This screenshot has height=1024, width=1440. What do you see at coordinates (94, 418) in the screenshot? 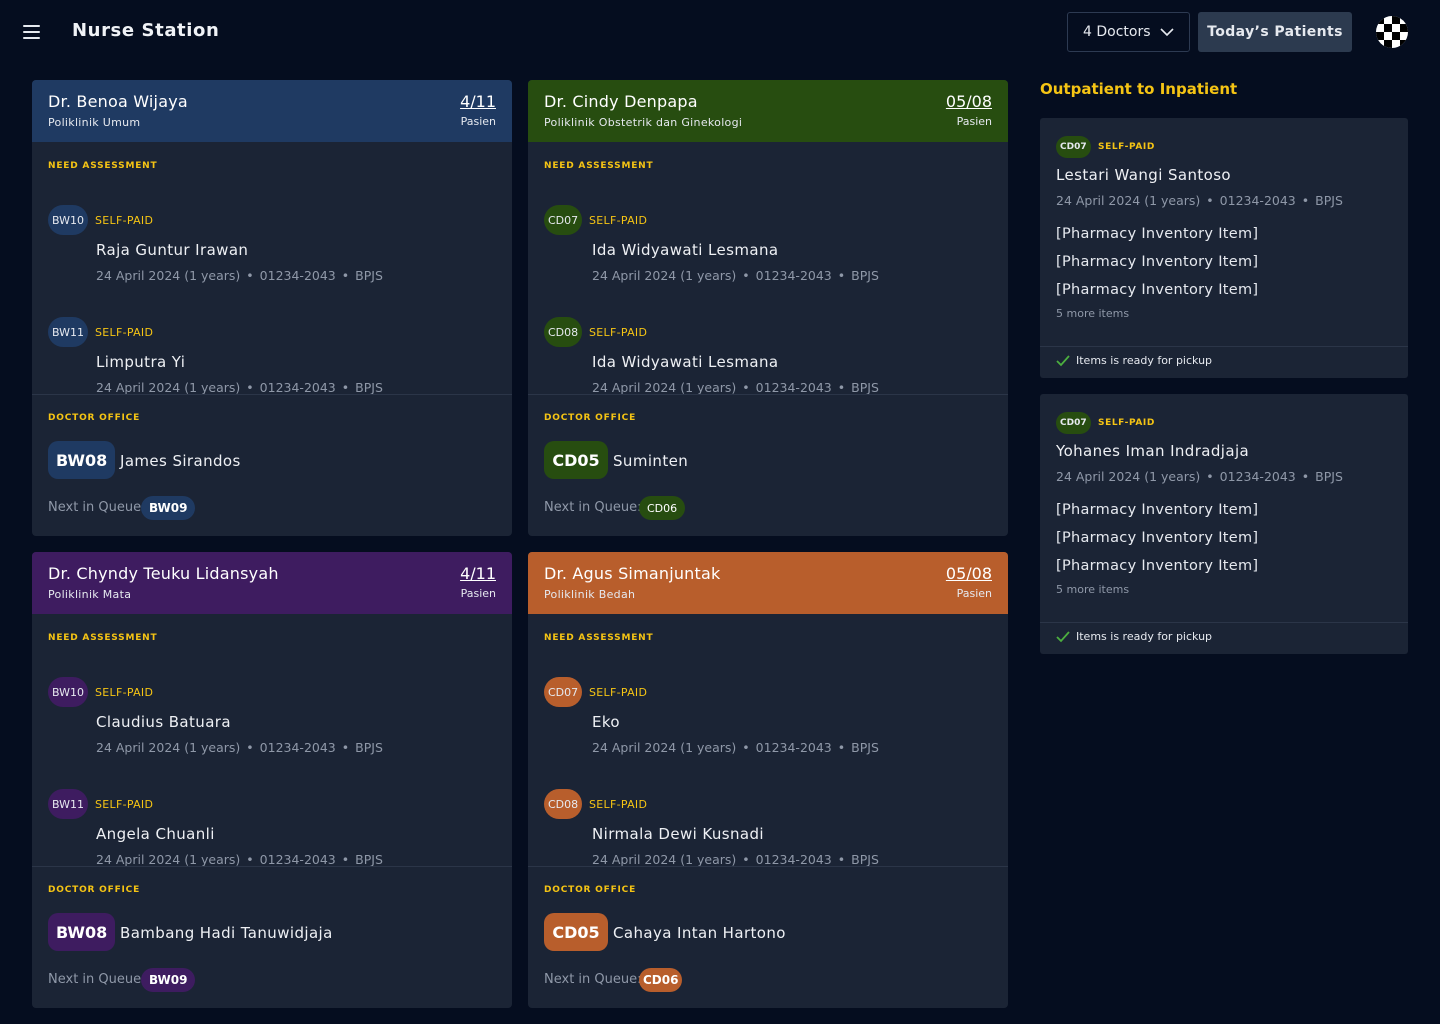
I see `doctor-office-label: DOCTOR OFFICE` at bounding box center [94, 418].